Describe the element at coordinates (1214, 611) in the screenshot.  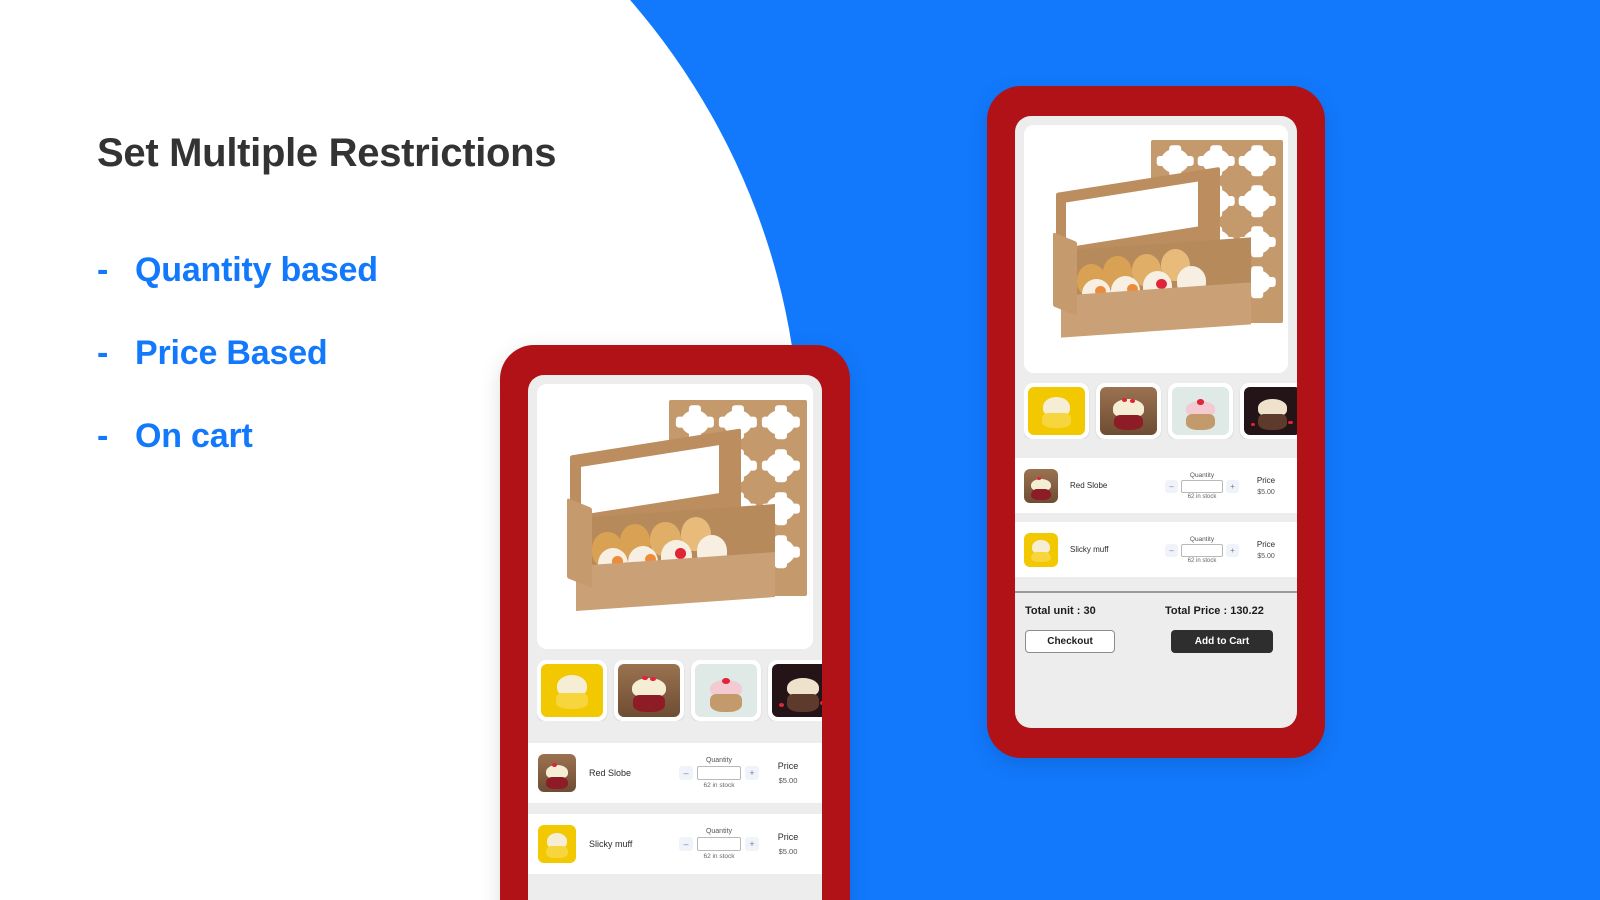
I see `total-price-text: Total Price : 130.22` at that location.